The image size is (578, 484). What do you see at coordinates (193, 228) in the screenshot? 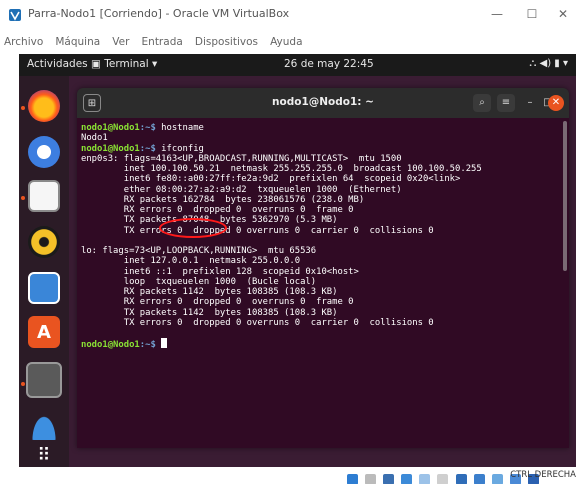
I see `ip-highlight-ellipse` at bounding box center [193, 228].